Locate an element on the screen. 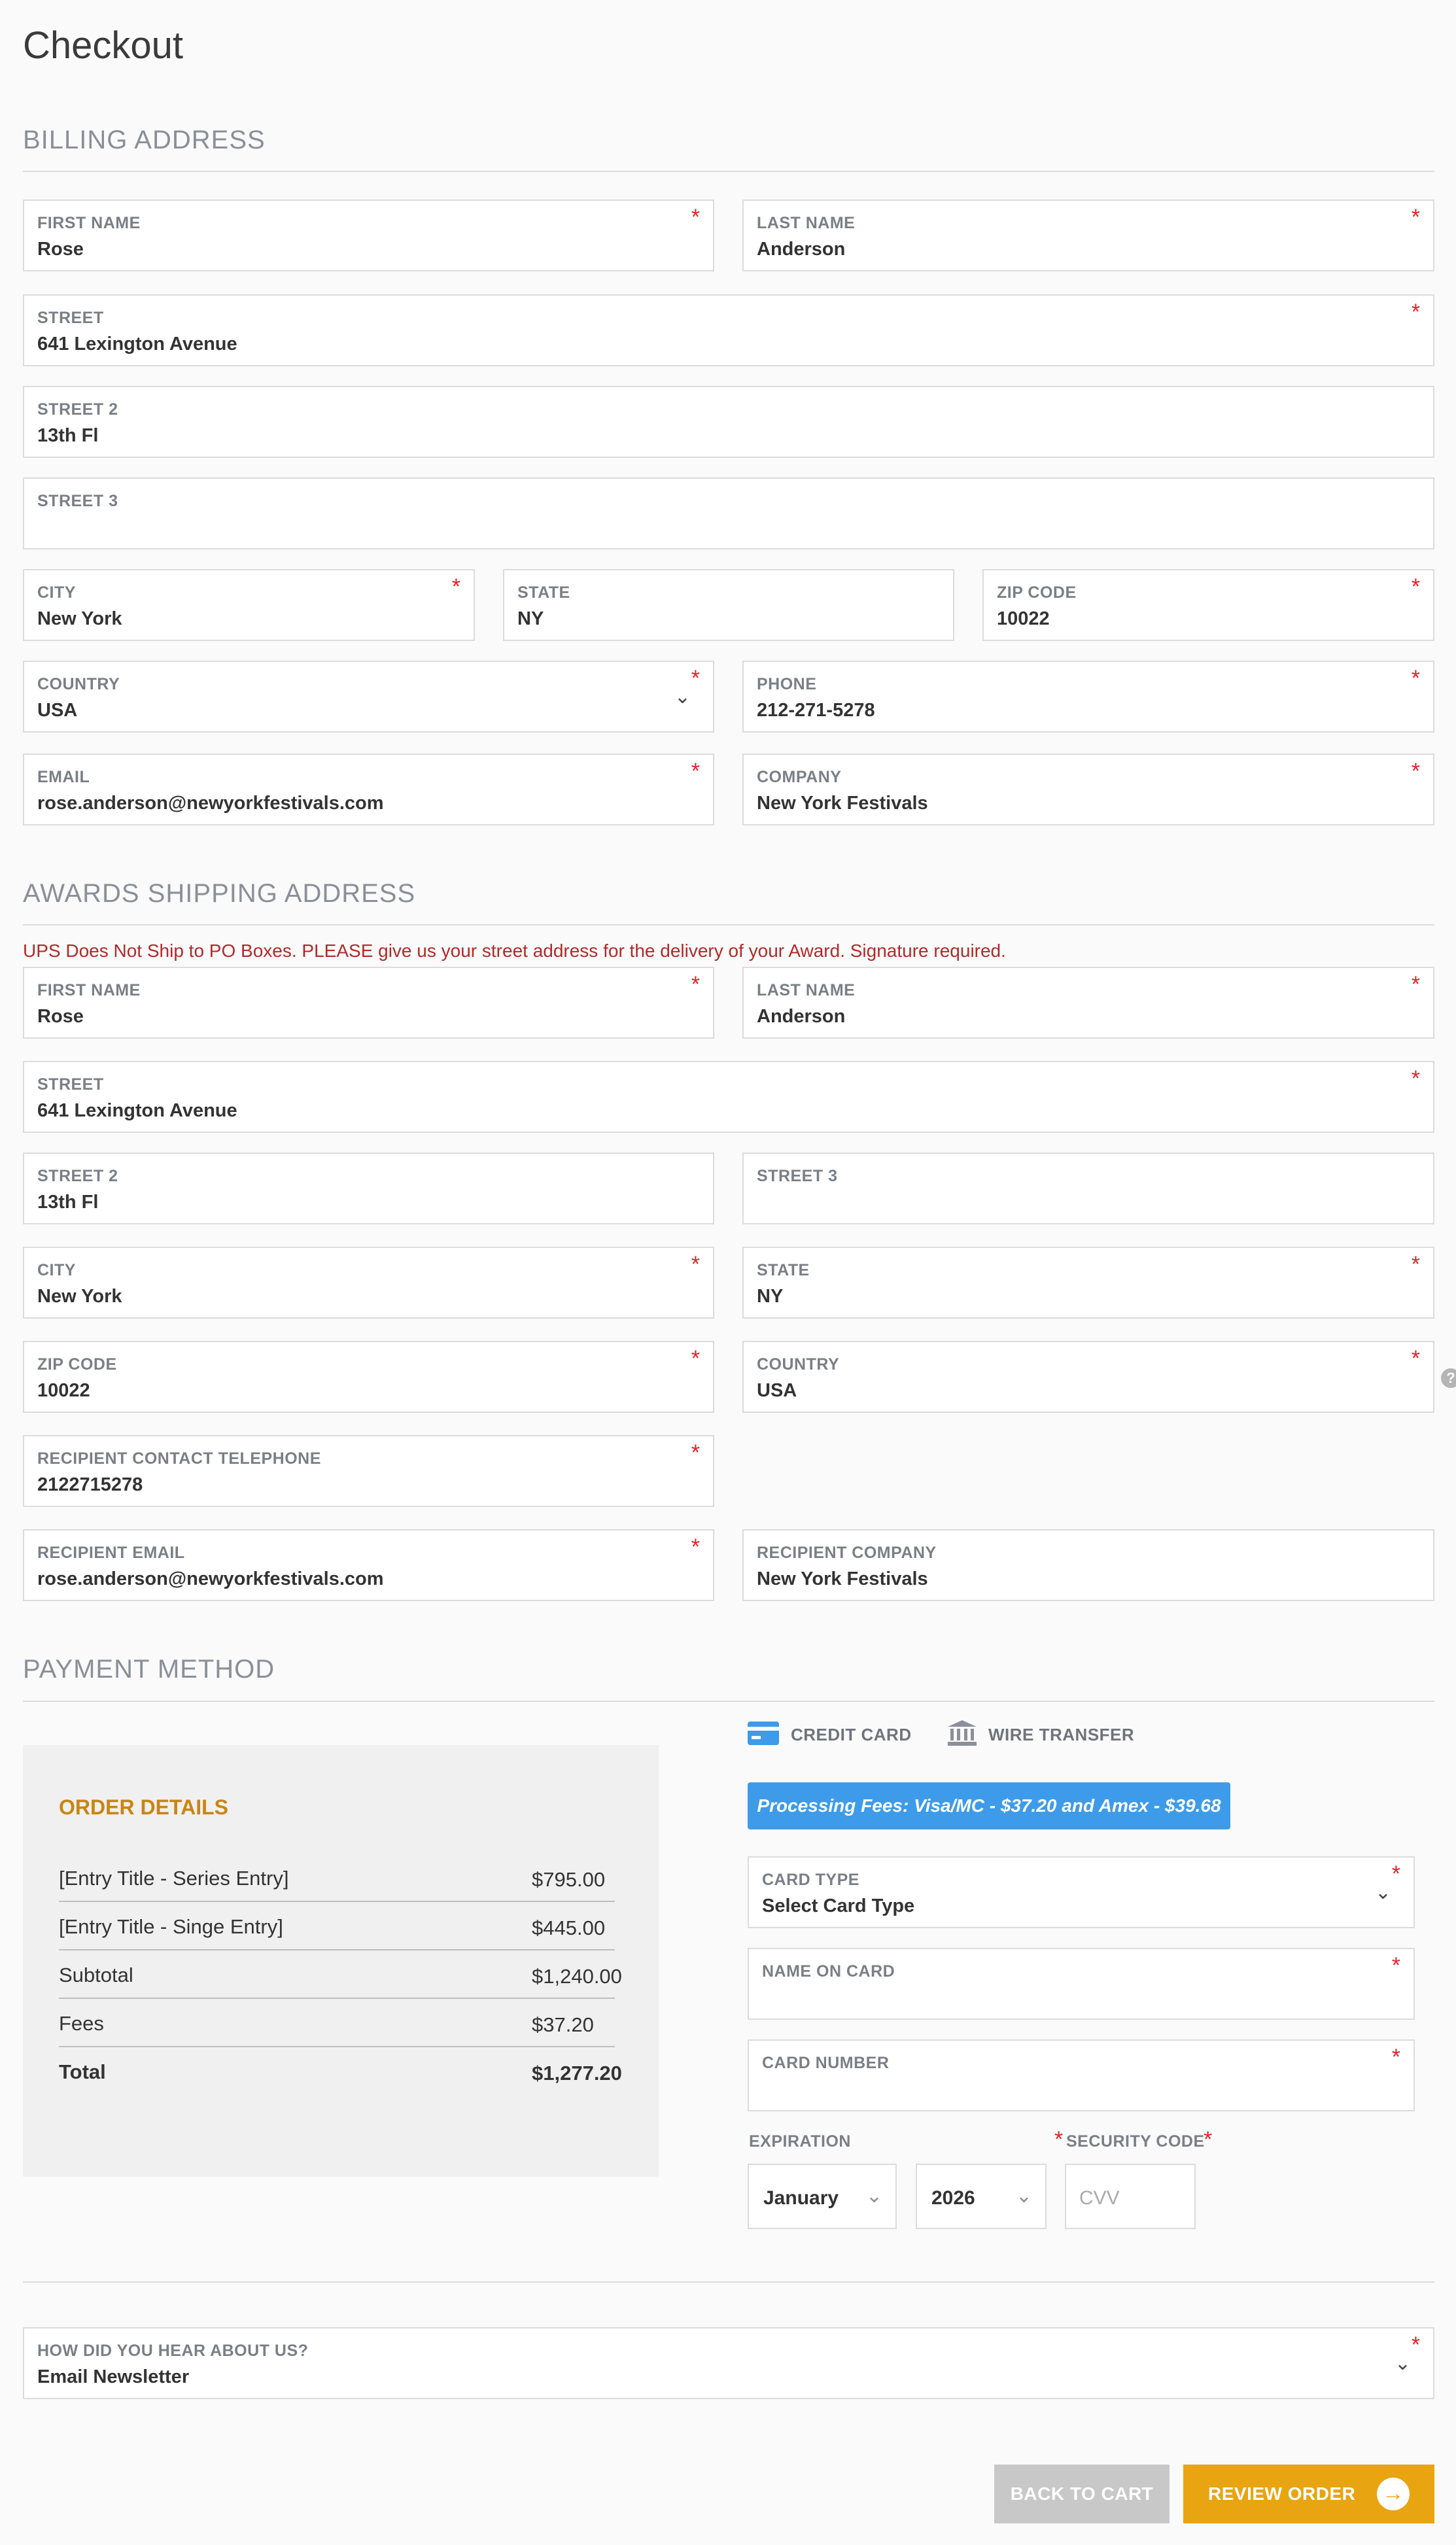  field-label: FIRST NAME is located at coordinates (89, 223).